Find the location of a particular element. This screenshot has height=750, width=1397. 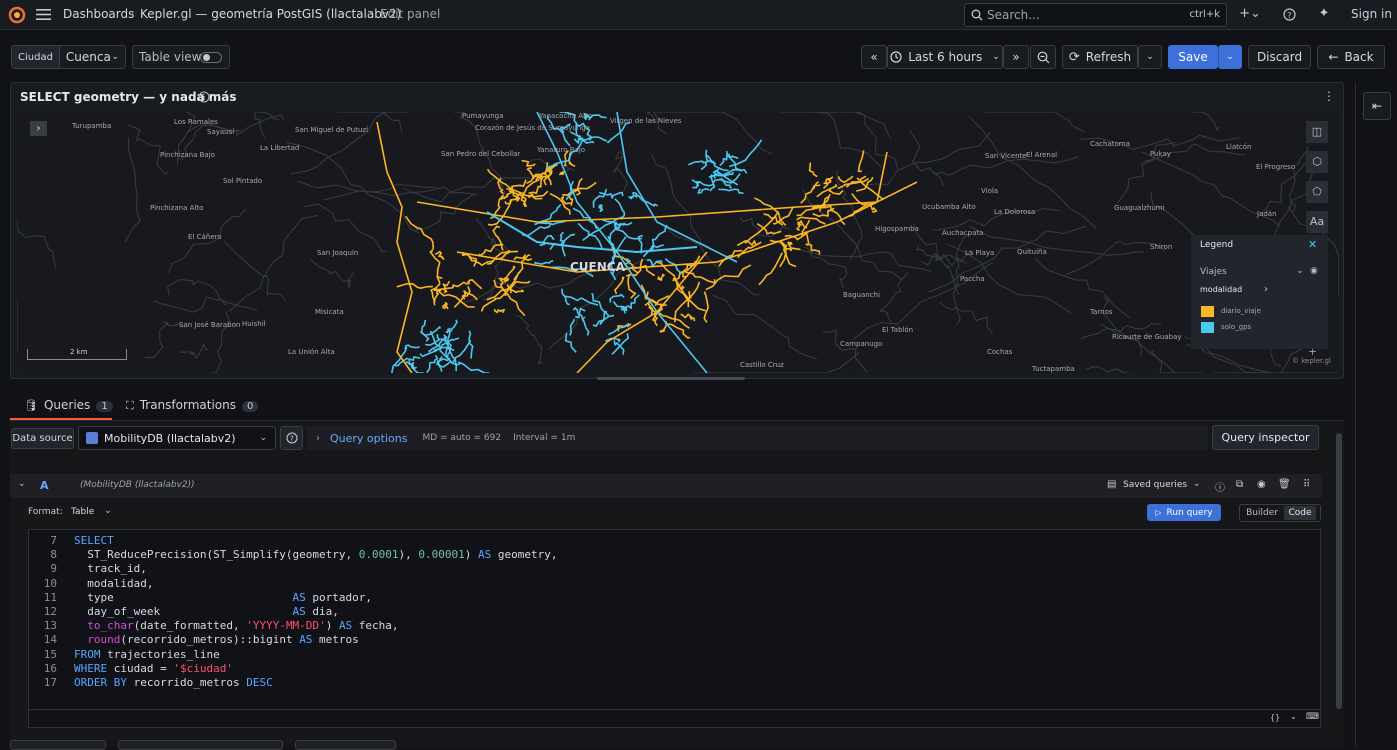

builder-mode-button: Builder is located at coordinates (1262, 513).